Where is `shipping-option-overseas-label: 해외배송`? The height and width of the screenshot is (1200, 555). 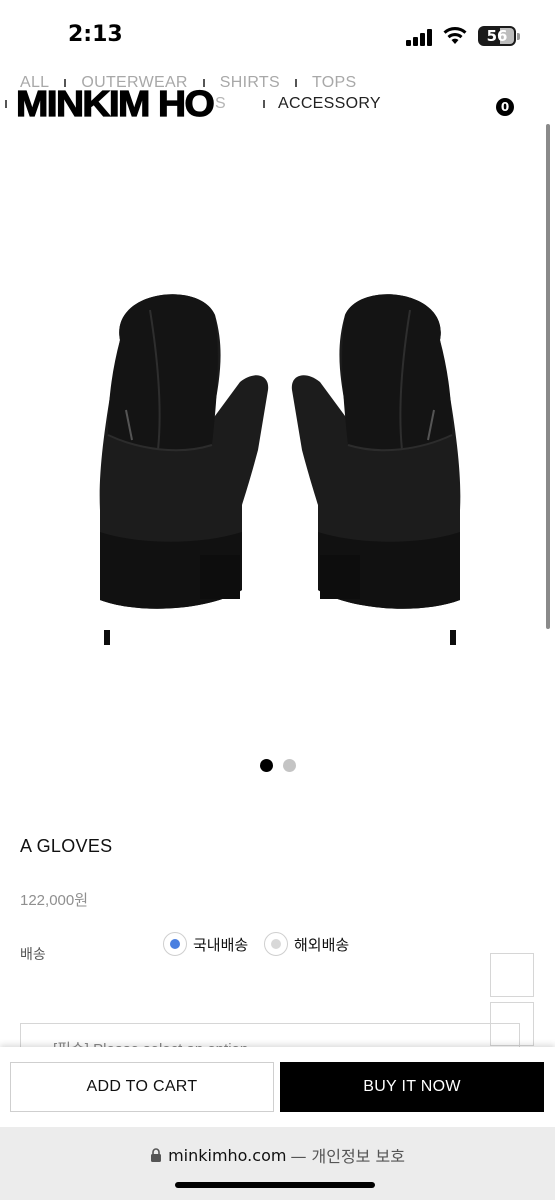 shipping-option-overseas-label: 해외배송 is located at coordinates (322, 945).